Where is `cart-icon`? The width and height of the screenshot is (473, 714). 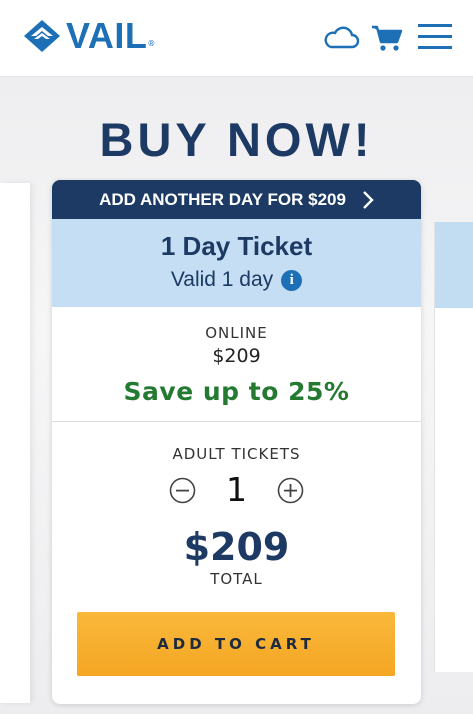
cart-icon is located at coordinates (387, 38).